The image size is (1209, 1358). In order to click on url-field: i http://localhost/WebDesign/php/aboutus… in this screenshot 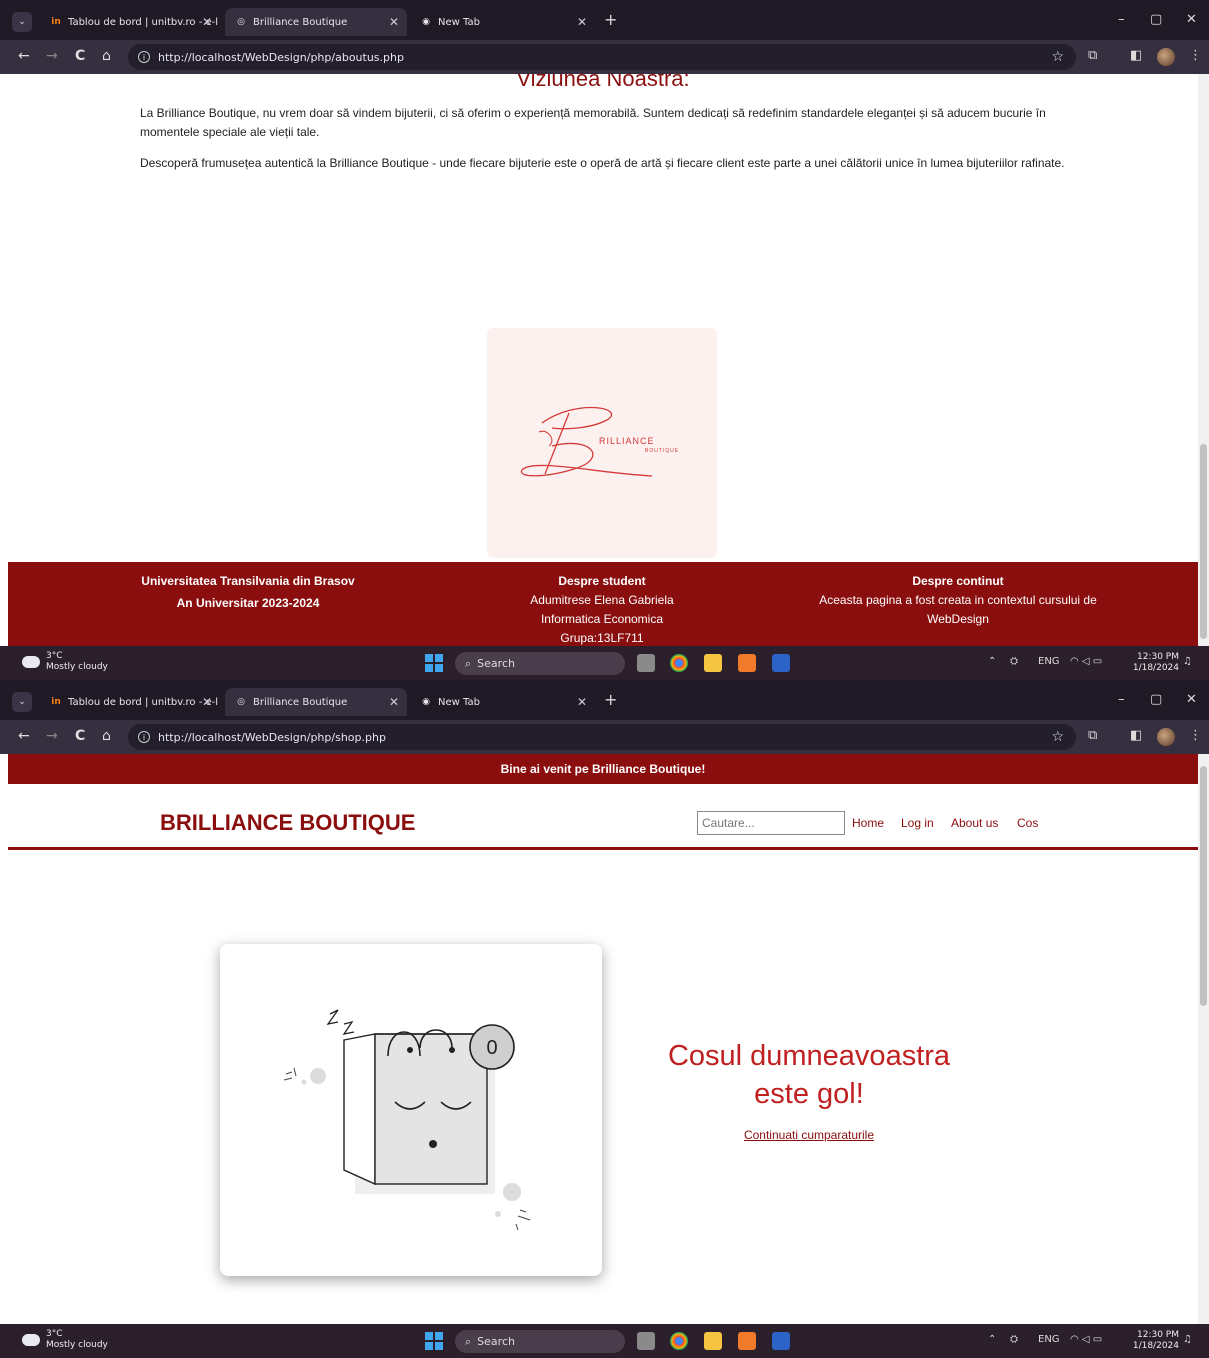, I will do `click(602, 57)`.